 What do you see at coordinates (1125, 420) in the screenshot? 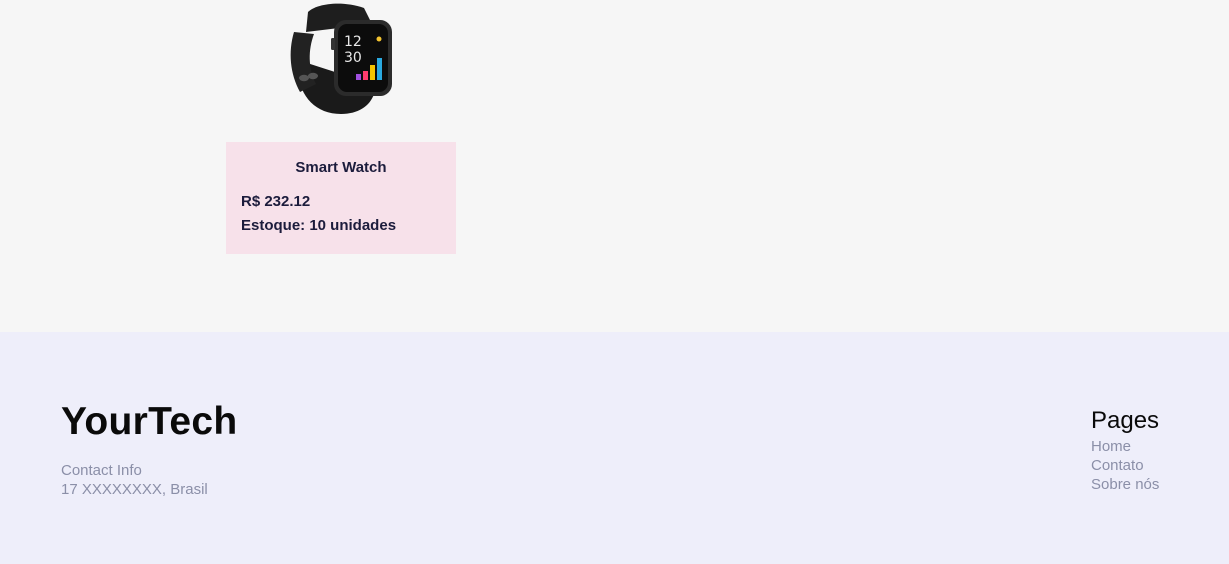
I see `pages-heading: Pages` at bounding box center [1125, 420].